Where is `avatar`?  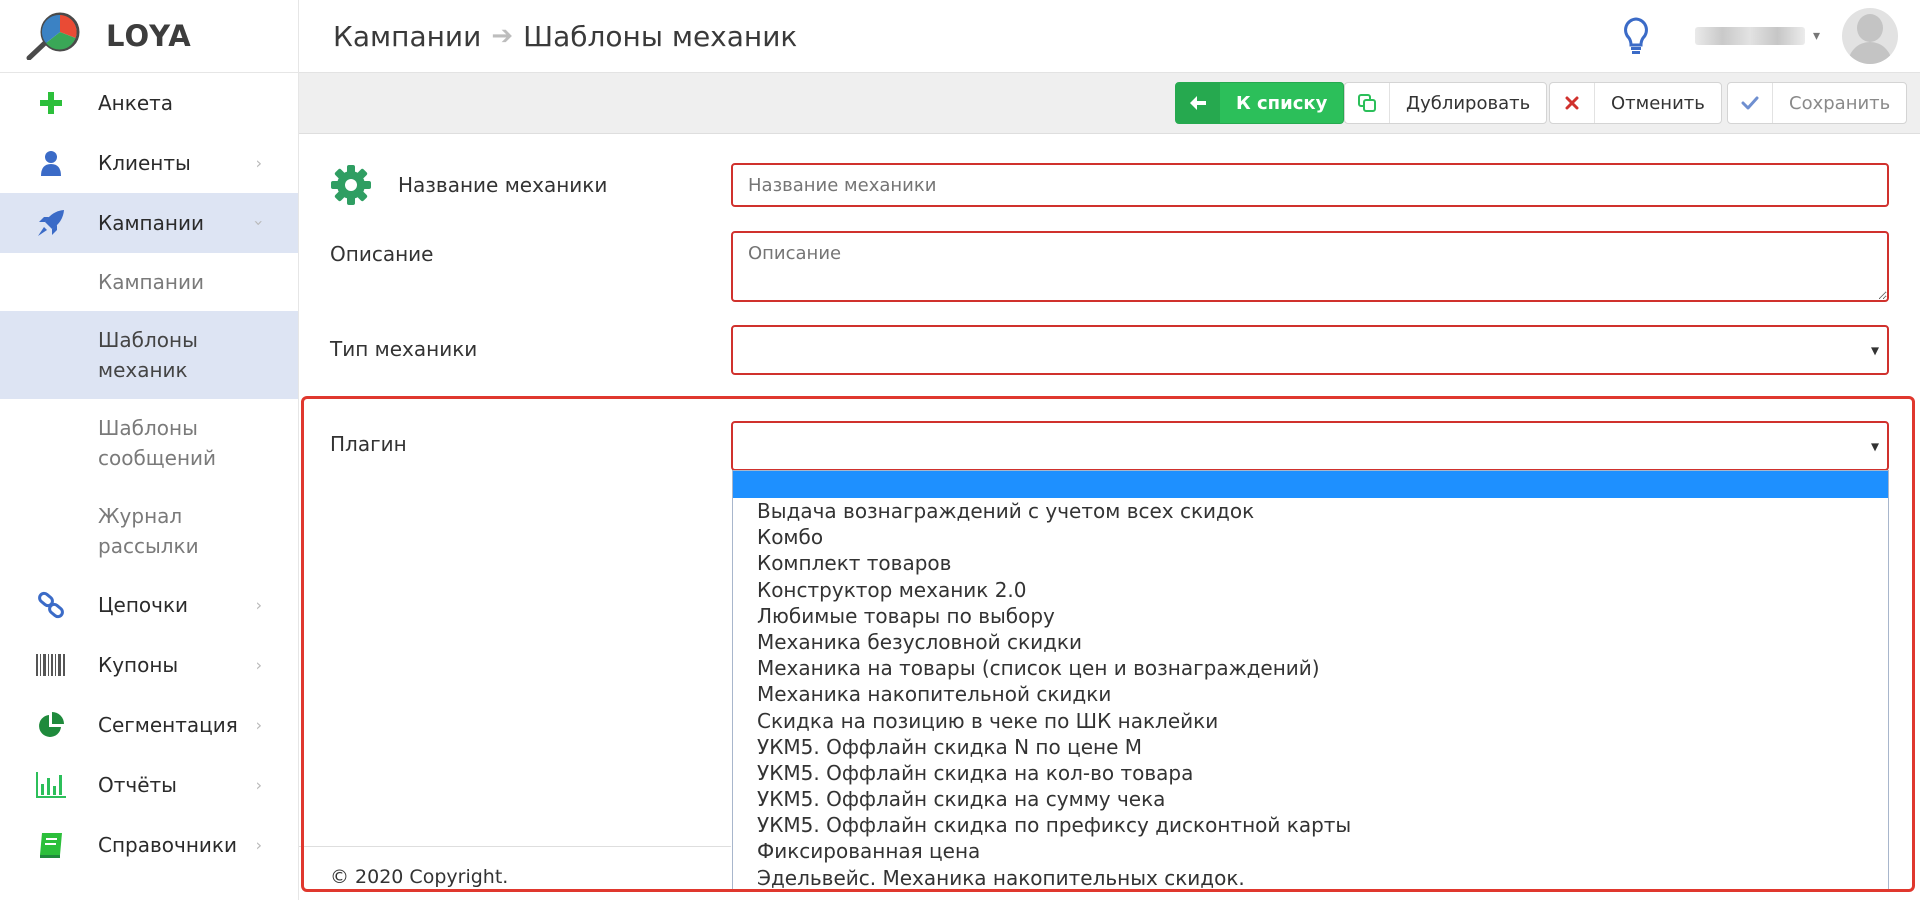 avatar is located at coordinates (1870, 36).